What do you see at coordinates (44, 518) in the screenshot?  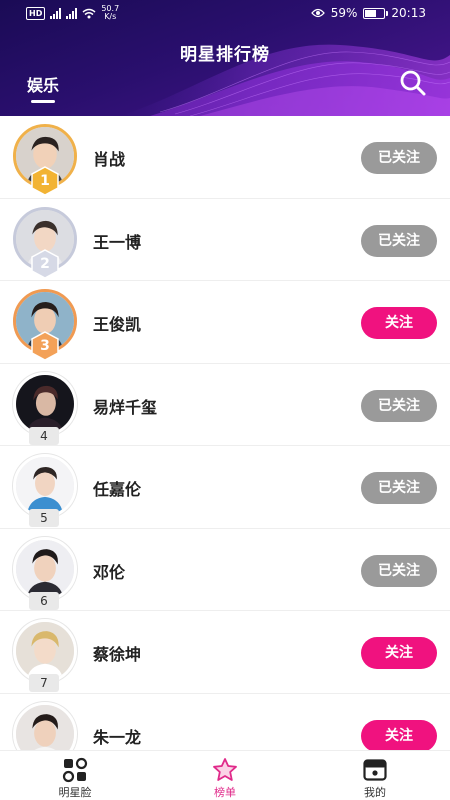 I see `rank-number: 5` at bounding box center [44, 518].